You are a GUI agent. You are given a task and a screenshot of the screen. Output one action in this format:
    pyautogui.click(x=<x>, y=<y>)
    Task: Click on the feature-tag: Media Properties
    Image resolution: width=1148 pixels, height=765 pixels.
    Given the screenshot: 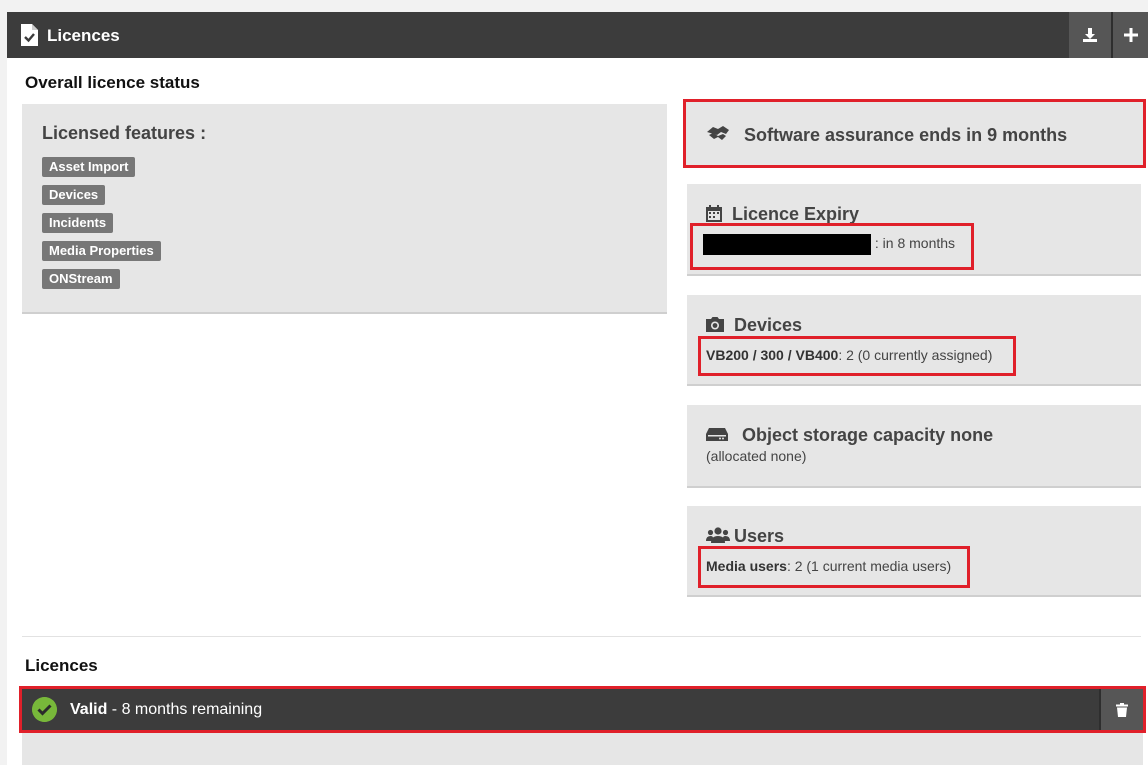 What is the action you would take?
    pyautogui.click(x=101, y=251)
    